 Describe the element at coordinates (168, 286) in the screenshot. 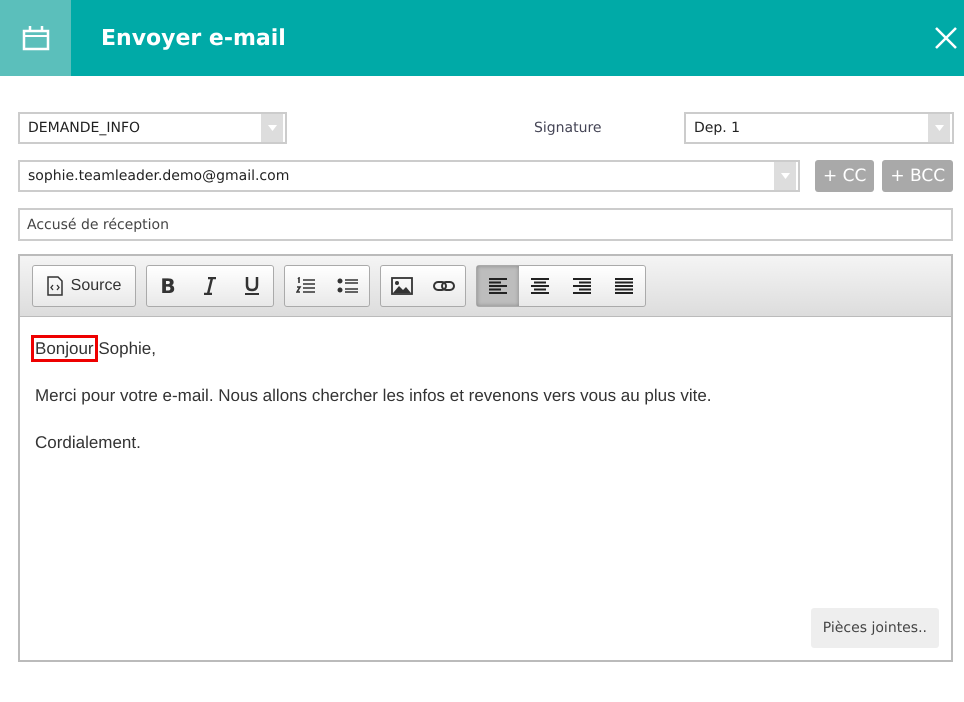

I see `bold-button: B` at that location.